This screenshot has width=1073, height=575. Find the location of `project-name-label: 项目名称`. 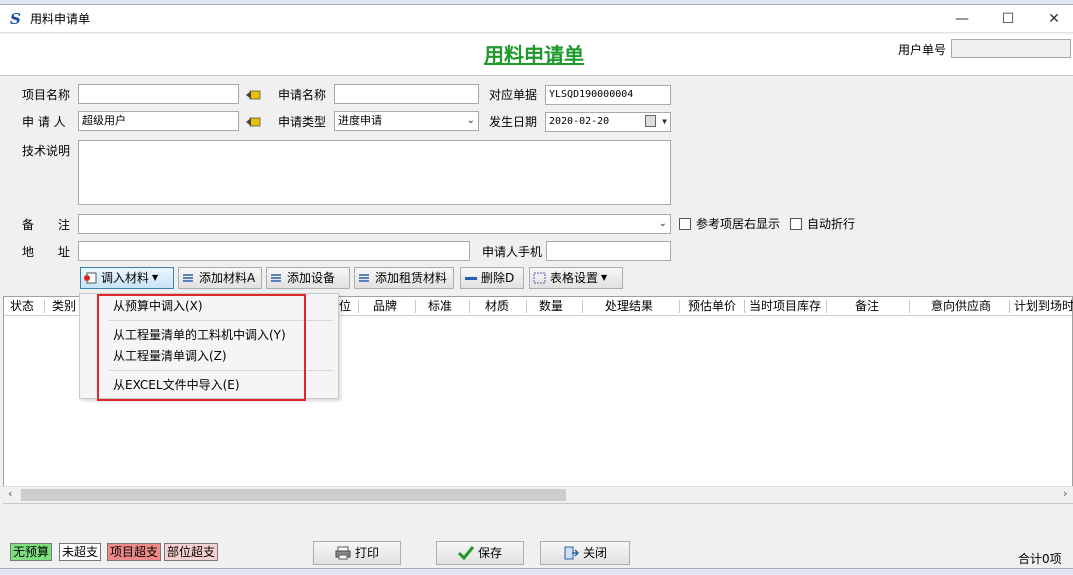

project-name-label: 项目名称 is located at coordinates (46, 95).